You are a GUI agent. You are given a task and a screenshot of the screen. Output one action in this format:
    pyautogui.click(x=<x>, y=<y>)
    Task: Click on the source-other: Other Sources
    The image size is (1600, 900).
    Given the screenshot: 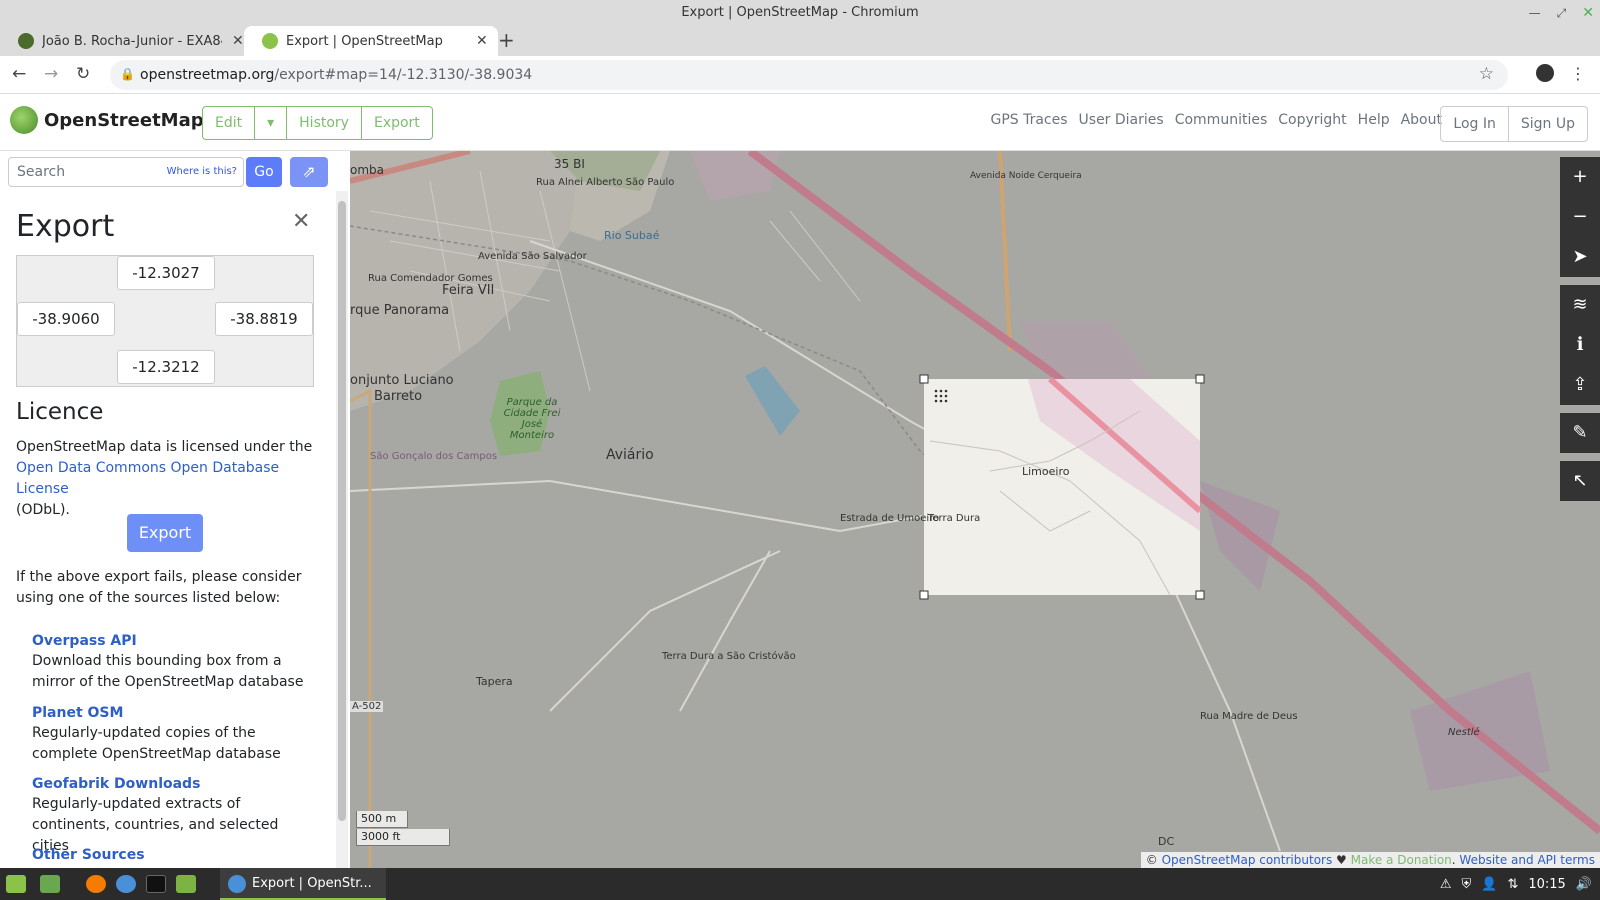 What is the action you would take?
    pyautogui.click(x=172, y=855)
    